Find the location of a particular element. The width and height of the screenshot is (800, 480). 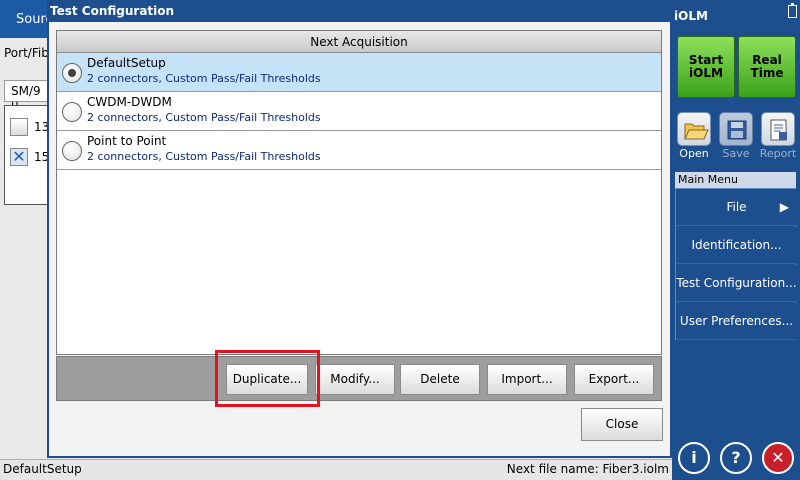

open-button is located at coordinates (694, 129).